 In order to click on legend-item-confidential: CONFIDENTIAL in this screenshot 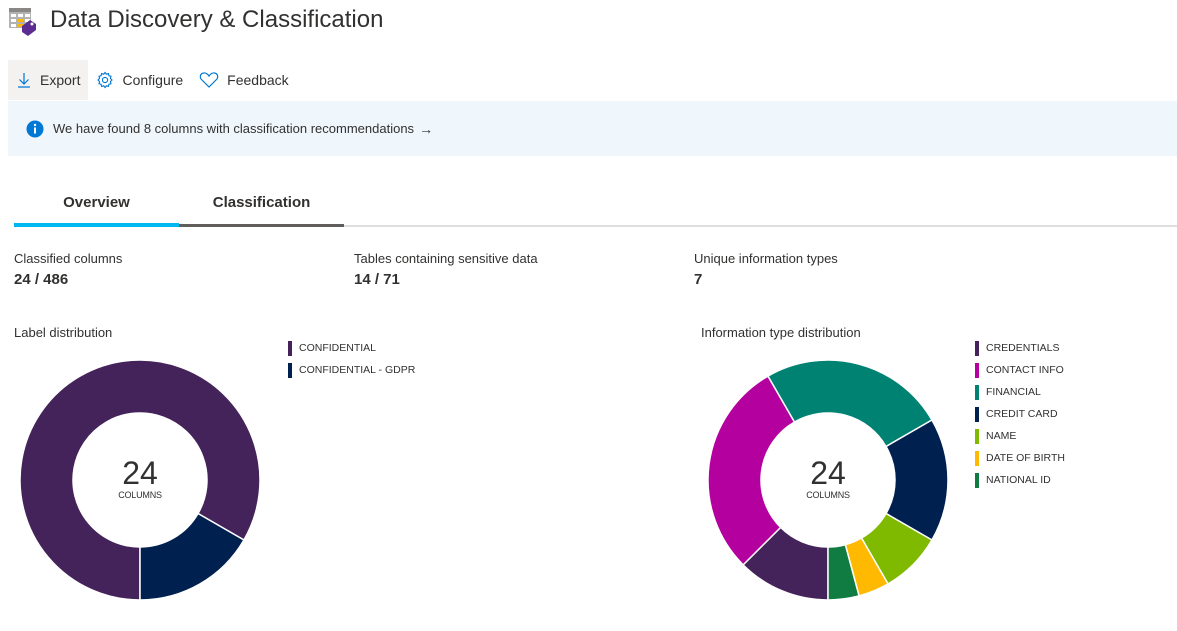, I will do `click(351, 348)`.